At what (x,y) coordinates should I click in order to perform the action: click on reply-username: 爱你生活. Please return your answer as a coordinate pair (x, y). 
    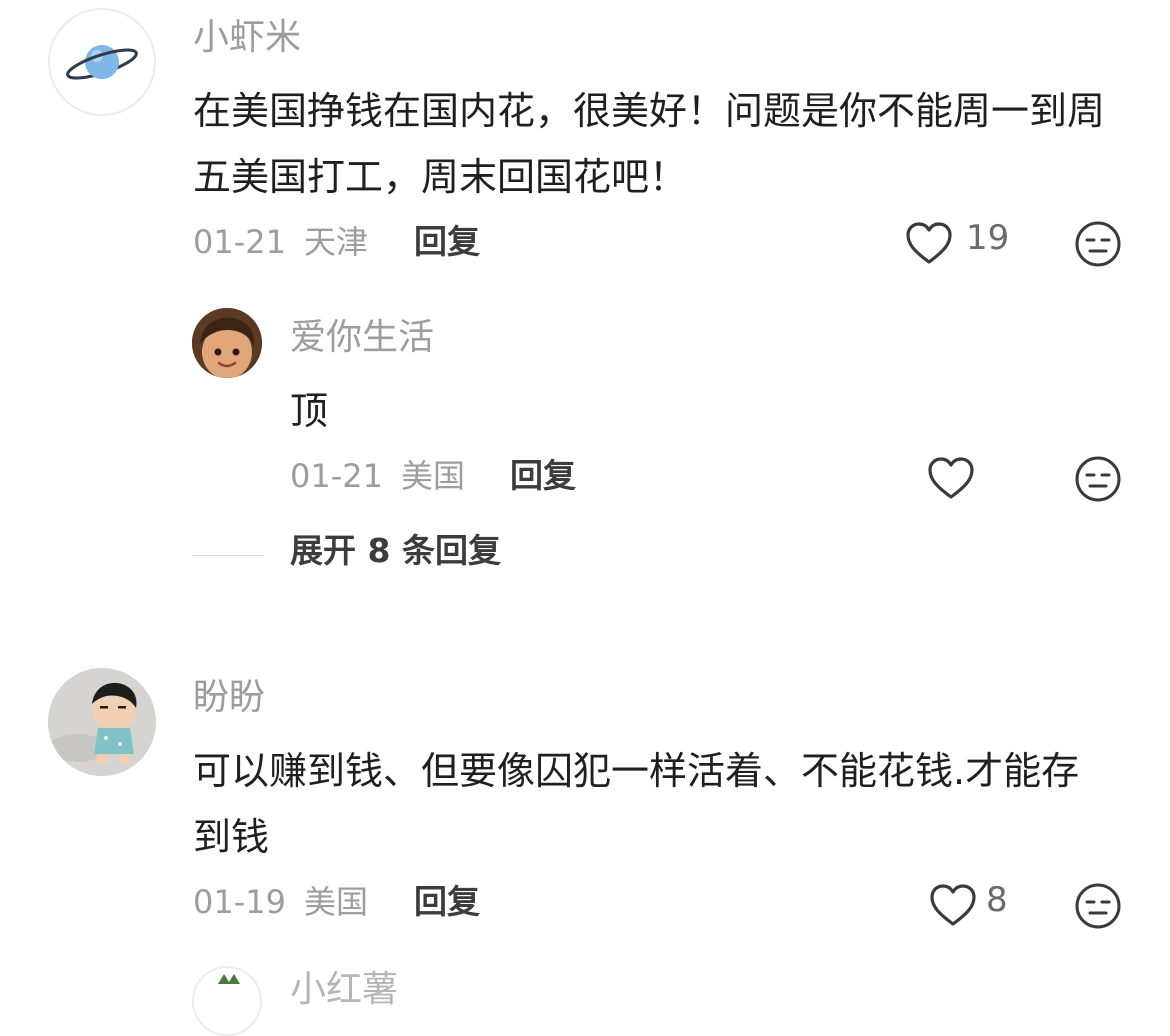
    Looking at the image, I should click on (362, 338).